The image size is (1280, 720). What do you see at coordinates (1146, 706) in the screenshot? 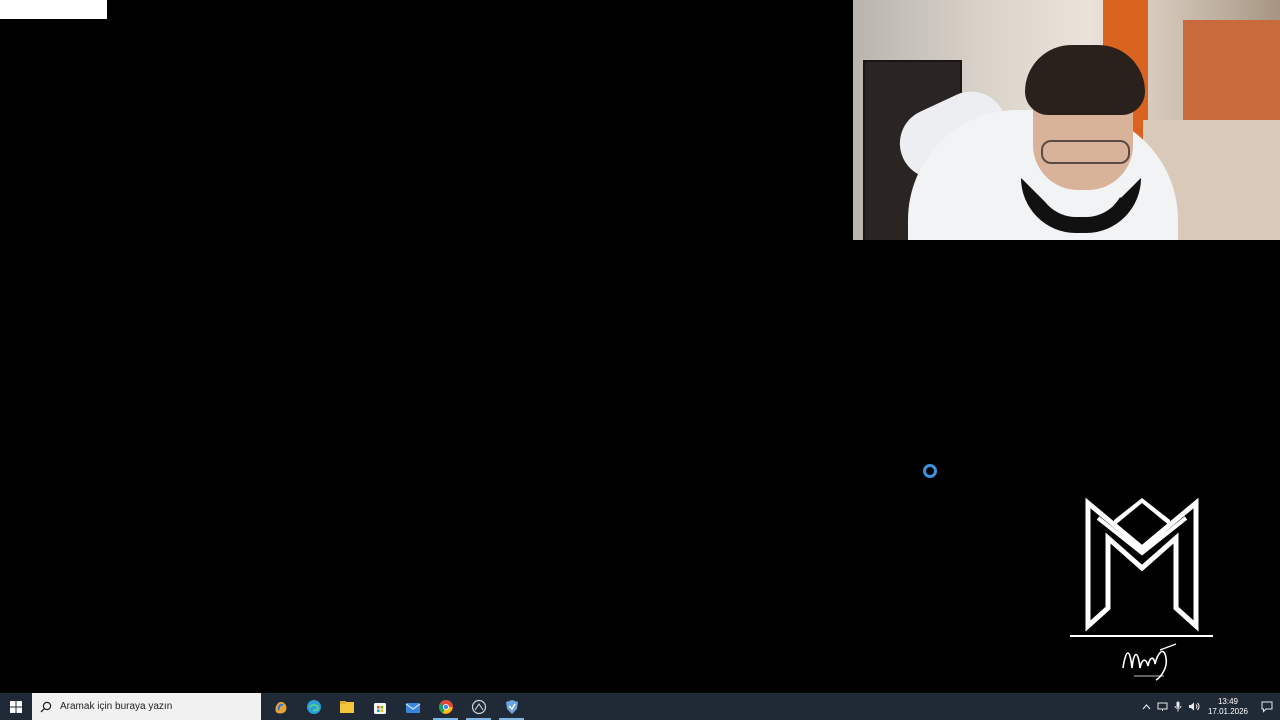
I see `chevron-up-icon` at bounding box center [1146, 706].